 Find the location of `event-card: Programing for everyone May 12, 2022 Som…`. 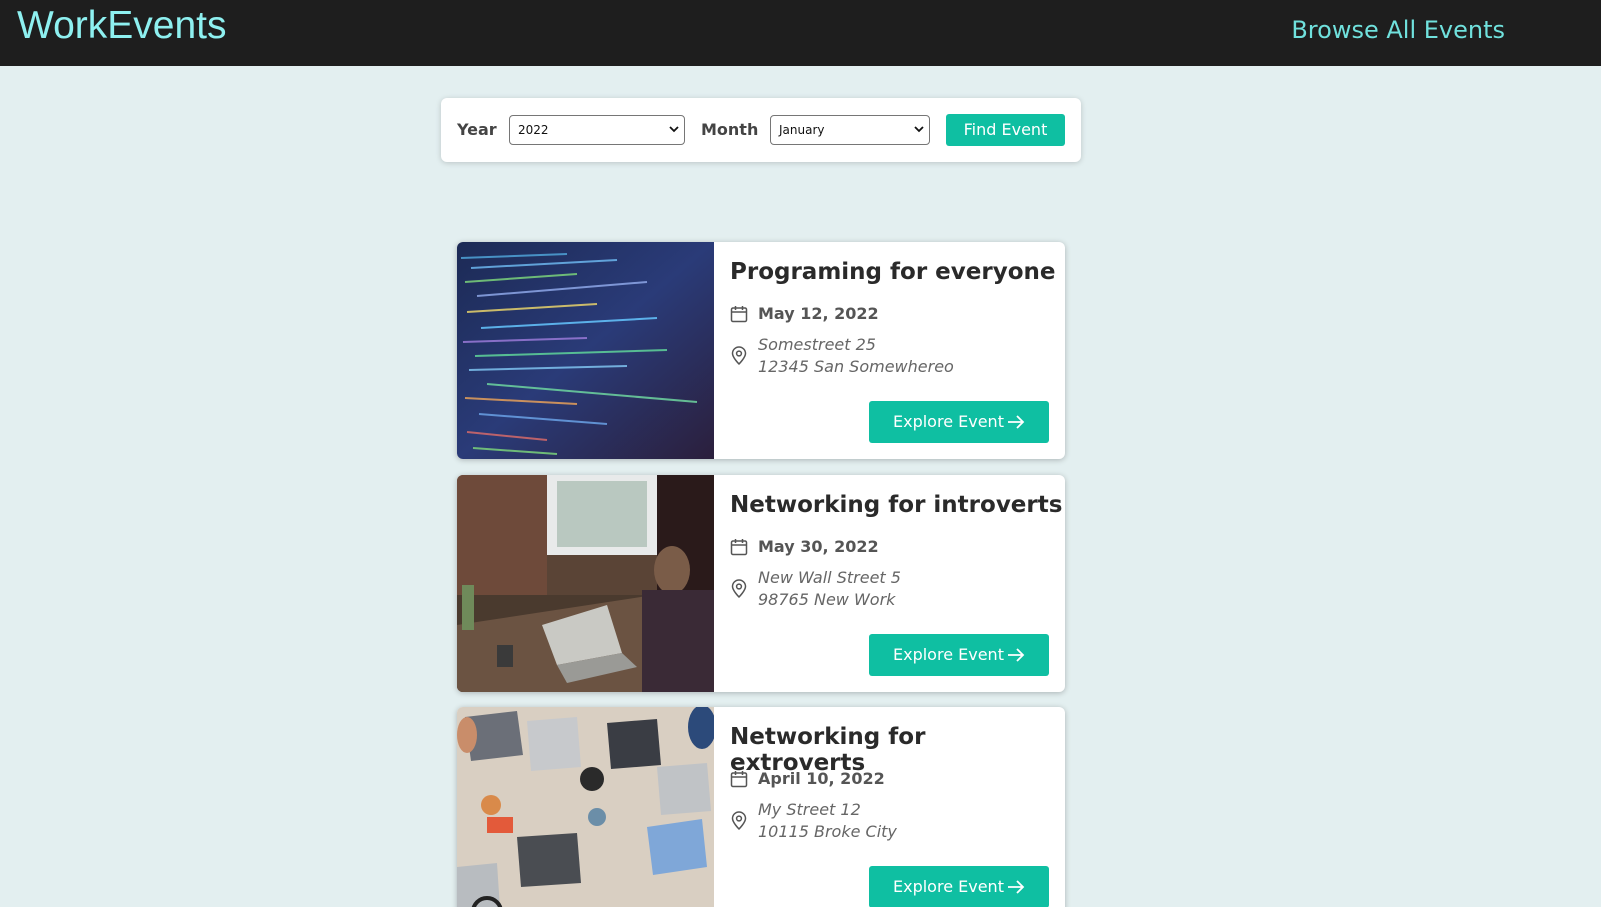

event-card: Programing for everyone May 12, 2022 Som… is located at coordinates (761, 350).